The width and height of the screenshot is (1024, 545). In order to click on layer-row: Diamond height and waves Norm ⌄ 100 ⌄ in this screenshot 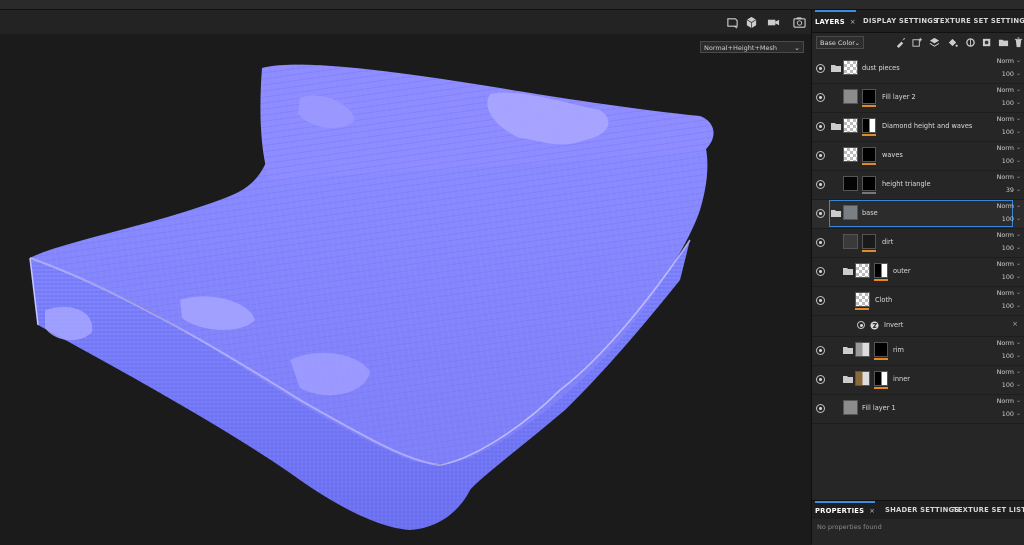, I will do `click(918, 127)`.